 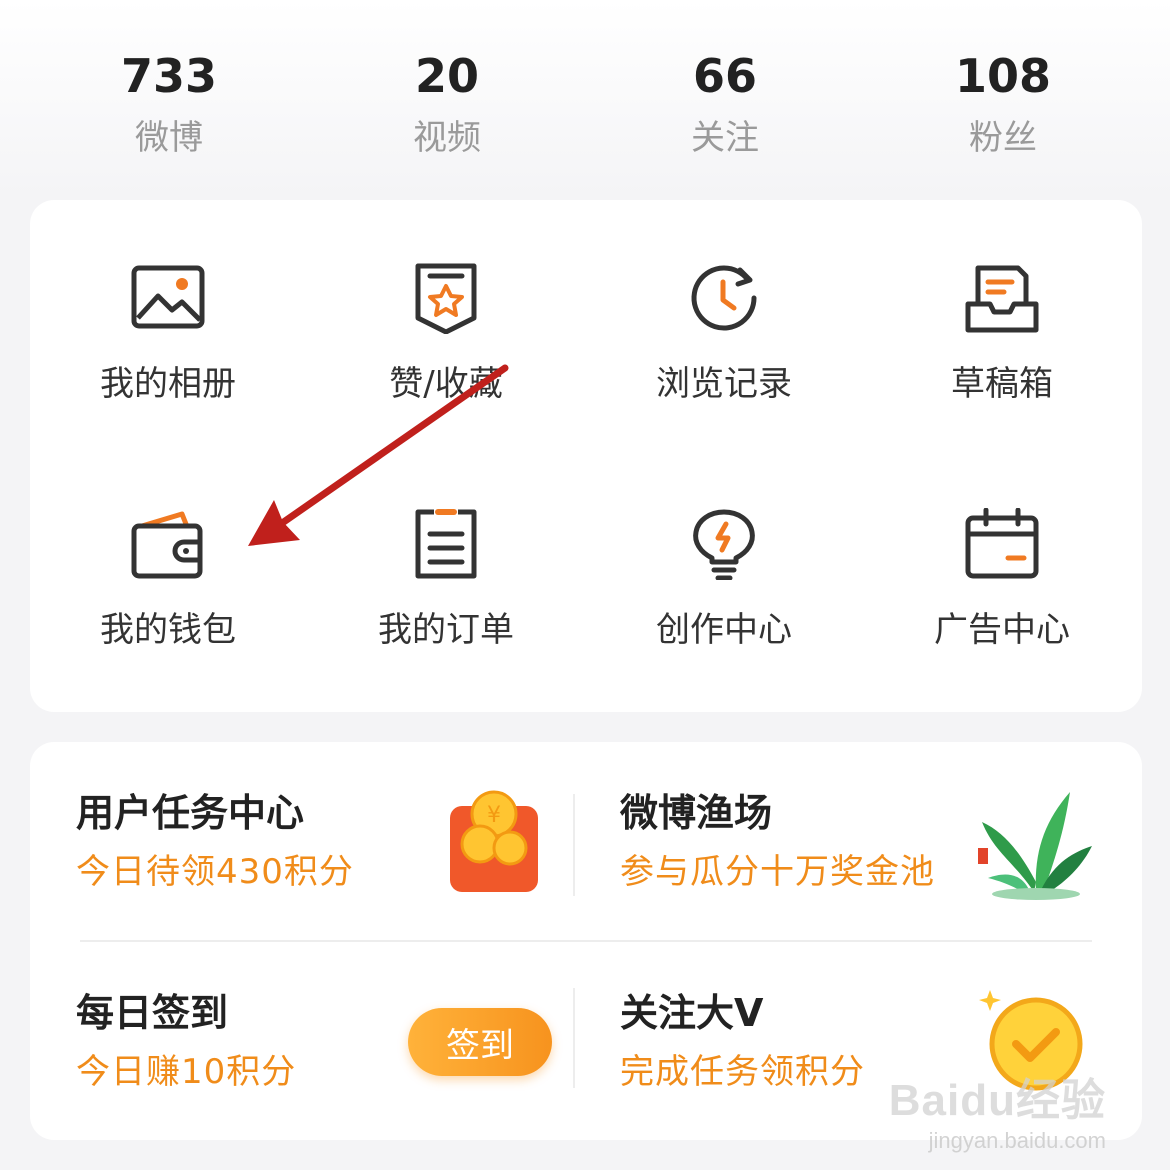 I want to click on stat-following: 66 关注, so click(x=725, y=101).